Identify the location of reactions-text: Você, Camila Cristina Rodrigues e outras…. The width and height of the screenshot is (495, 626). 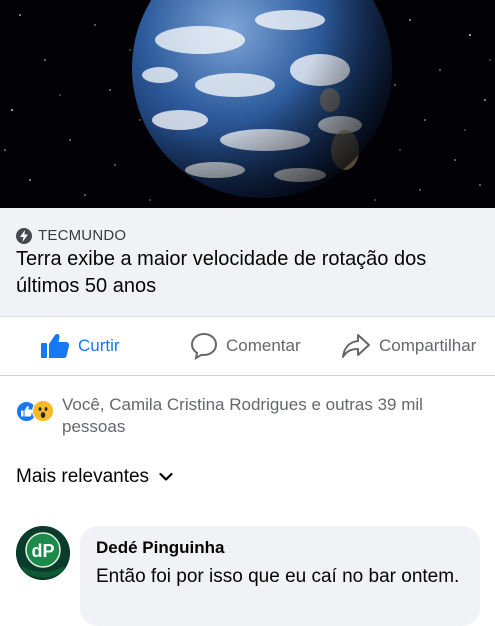
(242, 415).